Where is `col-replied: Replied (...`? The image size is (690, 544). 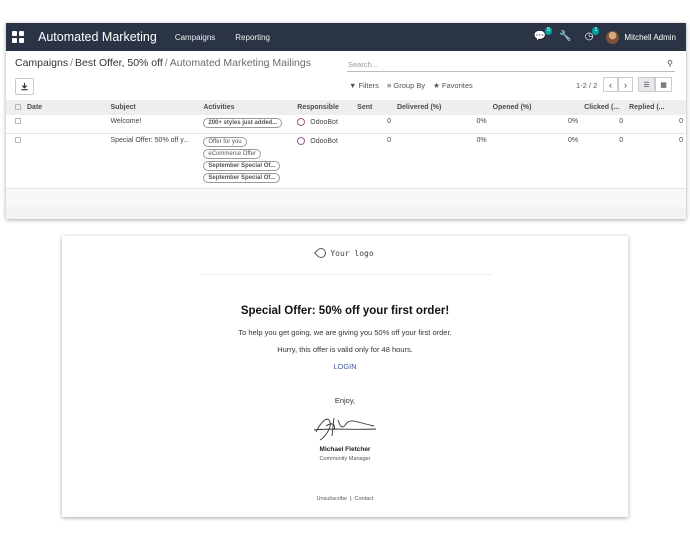
col-replied: Replied (... is located at coordinates (656, 107).